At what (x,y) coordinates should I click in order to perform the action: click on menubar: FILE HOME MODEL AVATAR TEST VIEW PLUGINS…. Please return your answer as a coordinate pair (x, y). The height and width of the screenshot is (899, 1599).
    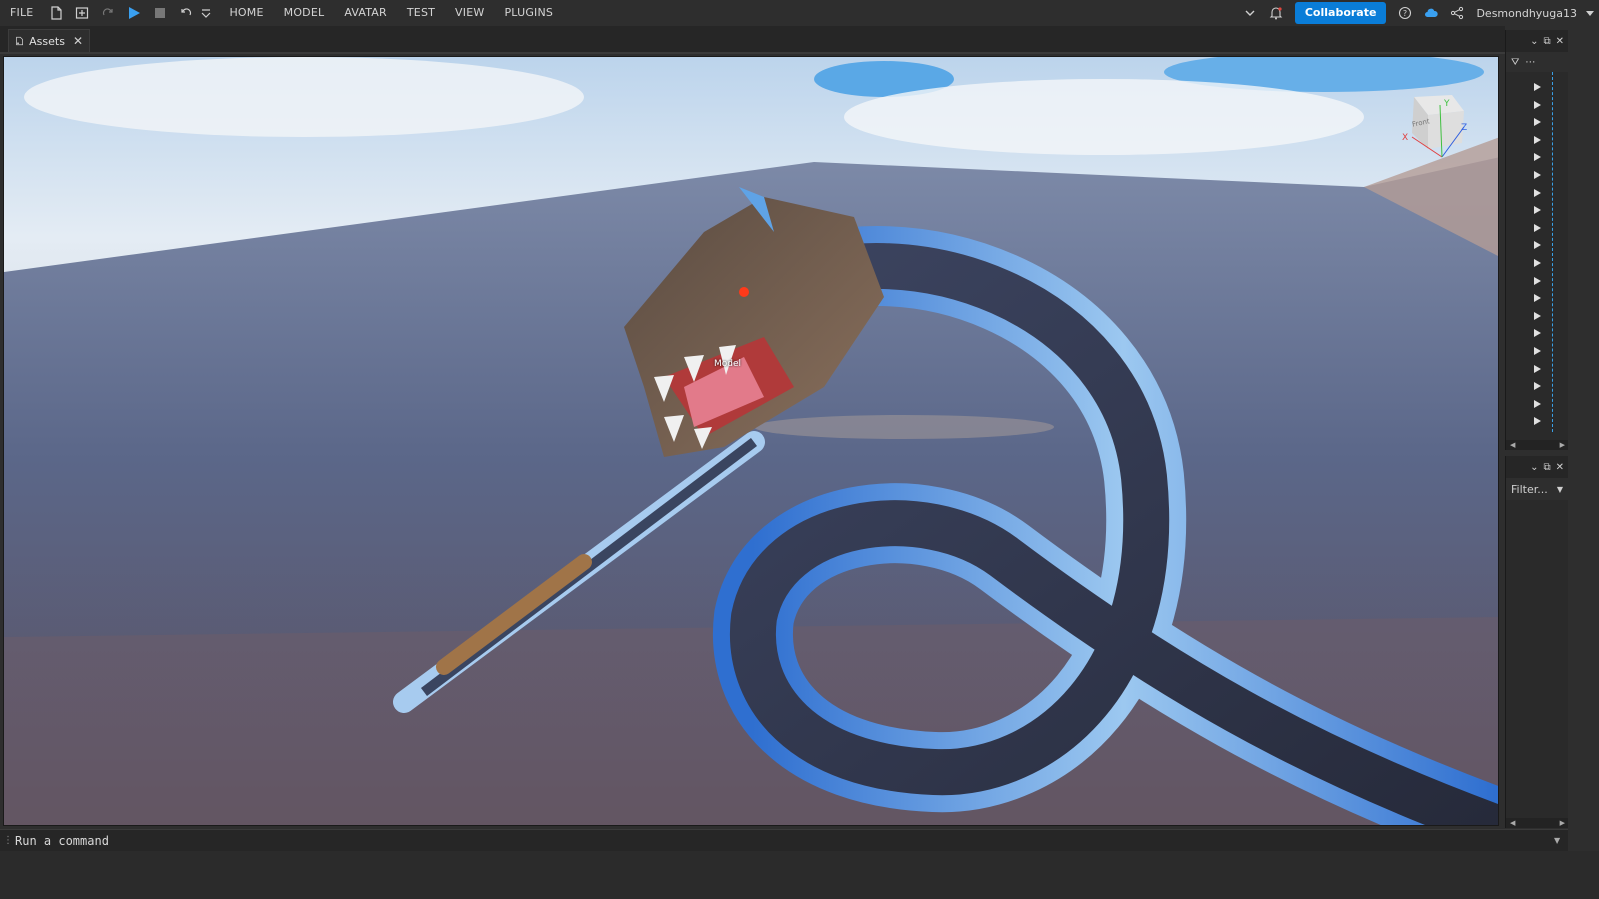
    Looking at the image, I should click on (799, 13).